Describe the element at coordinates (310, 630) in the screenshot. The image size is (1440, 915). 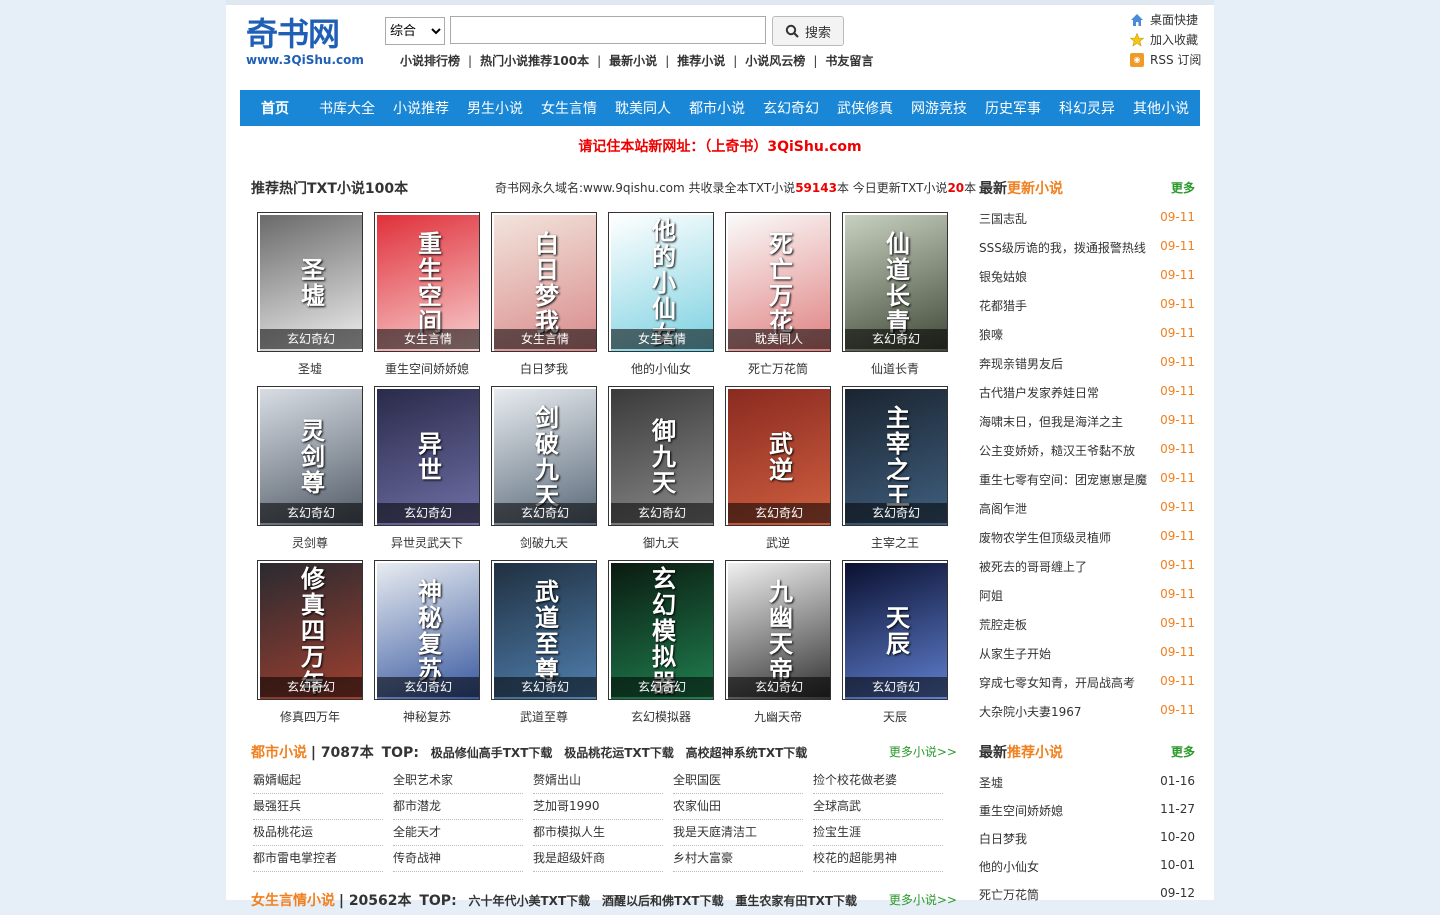
I see `book-cover: 修真四万年 玄幻奇幻` at that location.